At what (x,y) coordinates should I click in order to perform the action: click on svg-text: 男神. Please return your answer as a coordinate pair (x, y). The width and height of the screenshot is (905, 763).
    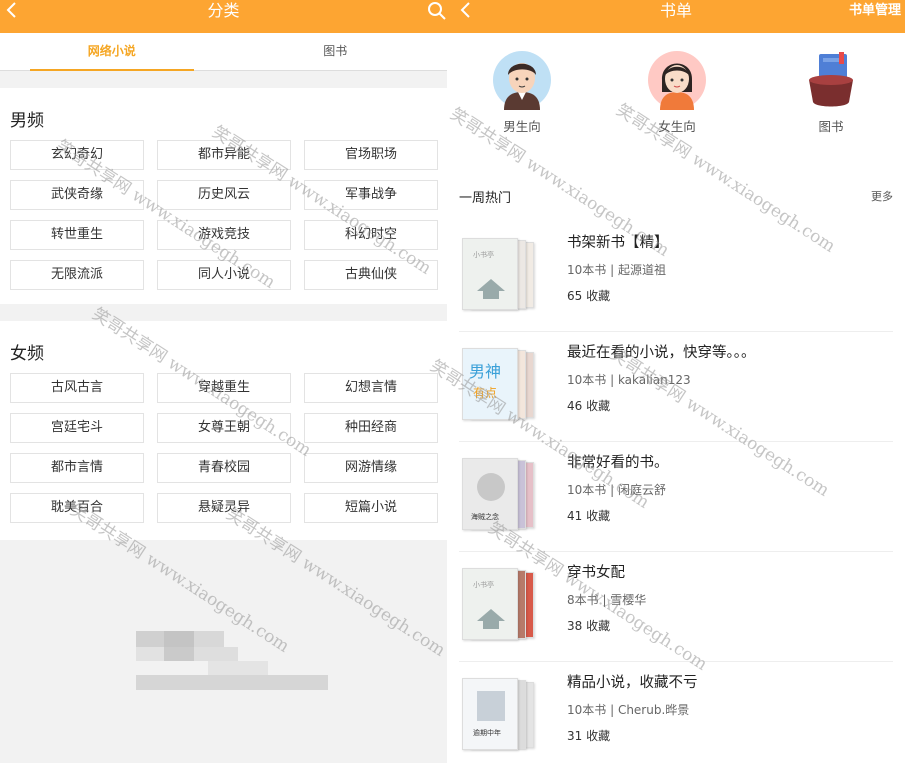
    Looking at the image, I should click on (485, 371).